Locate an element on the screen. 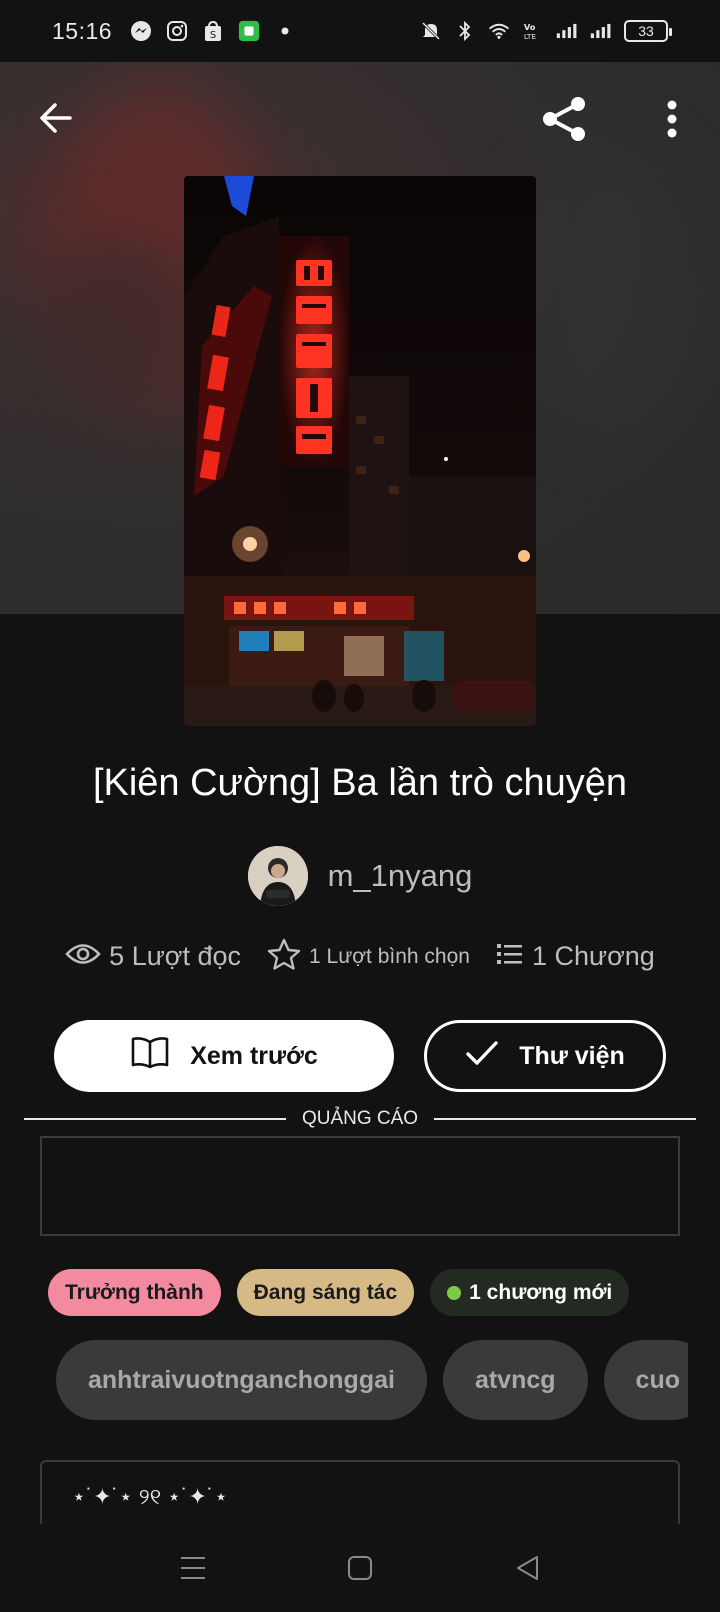 The height and width of the screenshot is (1612, 720). svg-text: LTE is located at coordinates (530, 36).